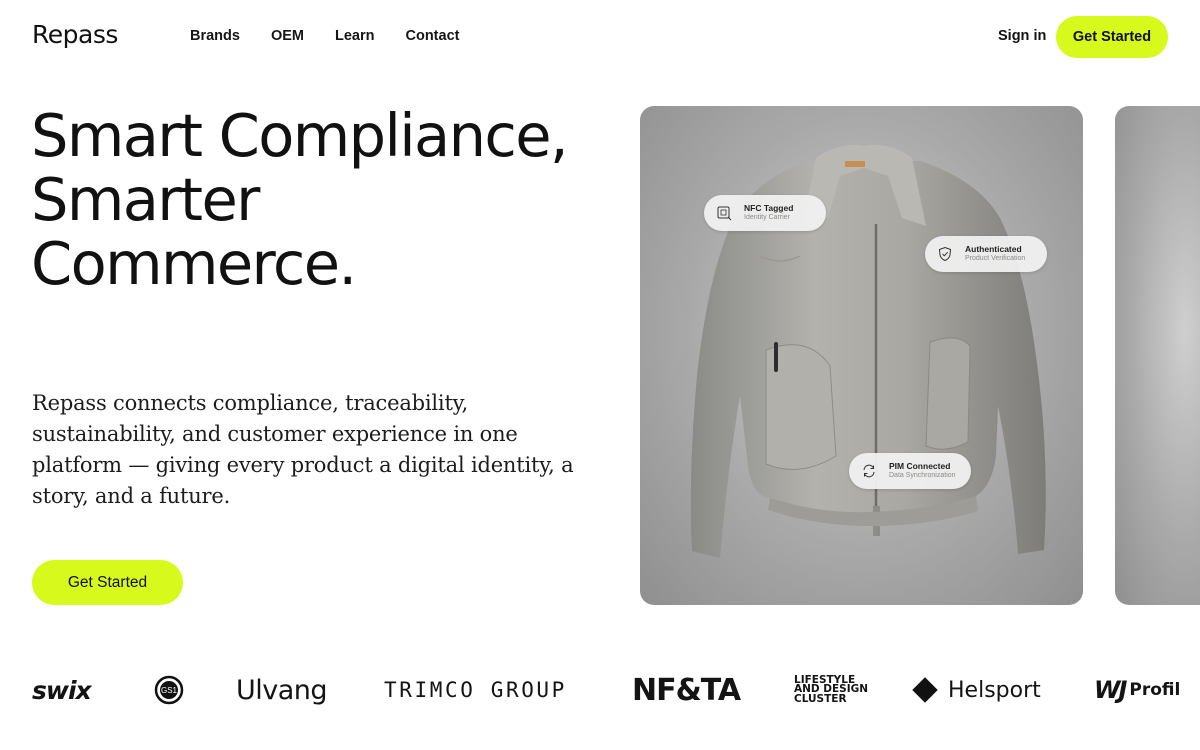  Describe the element at coordinates (194, 263) in the screenshot. I see `headline-line-3: Commerce.` at that location.